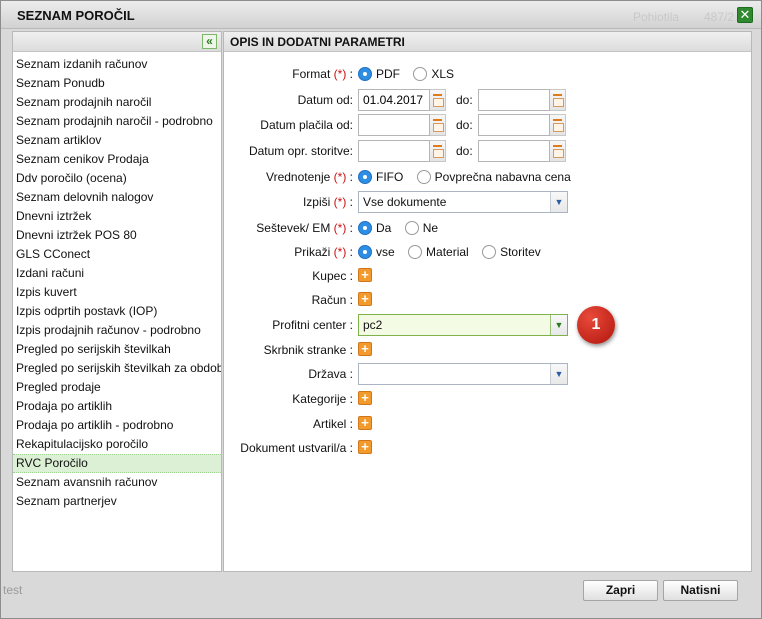 The width and height of the screenshot is (762, 619). I want to click on datum-opr-label: Datum opr. storitve:, so click(300, 151).